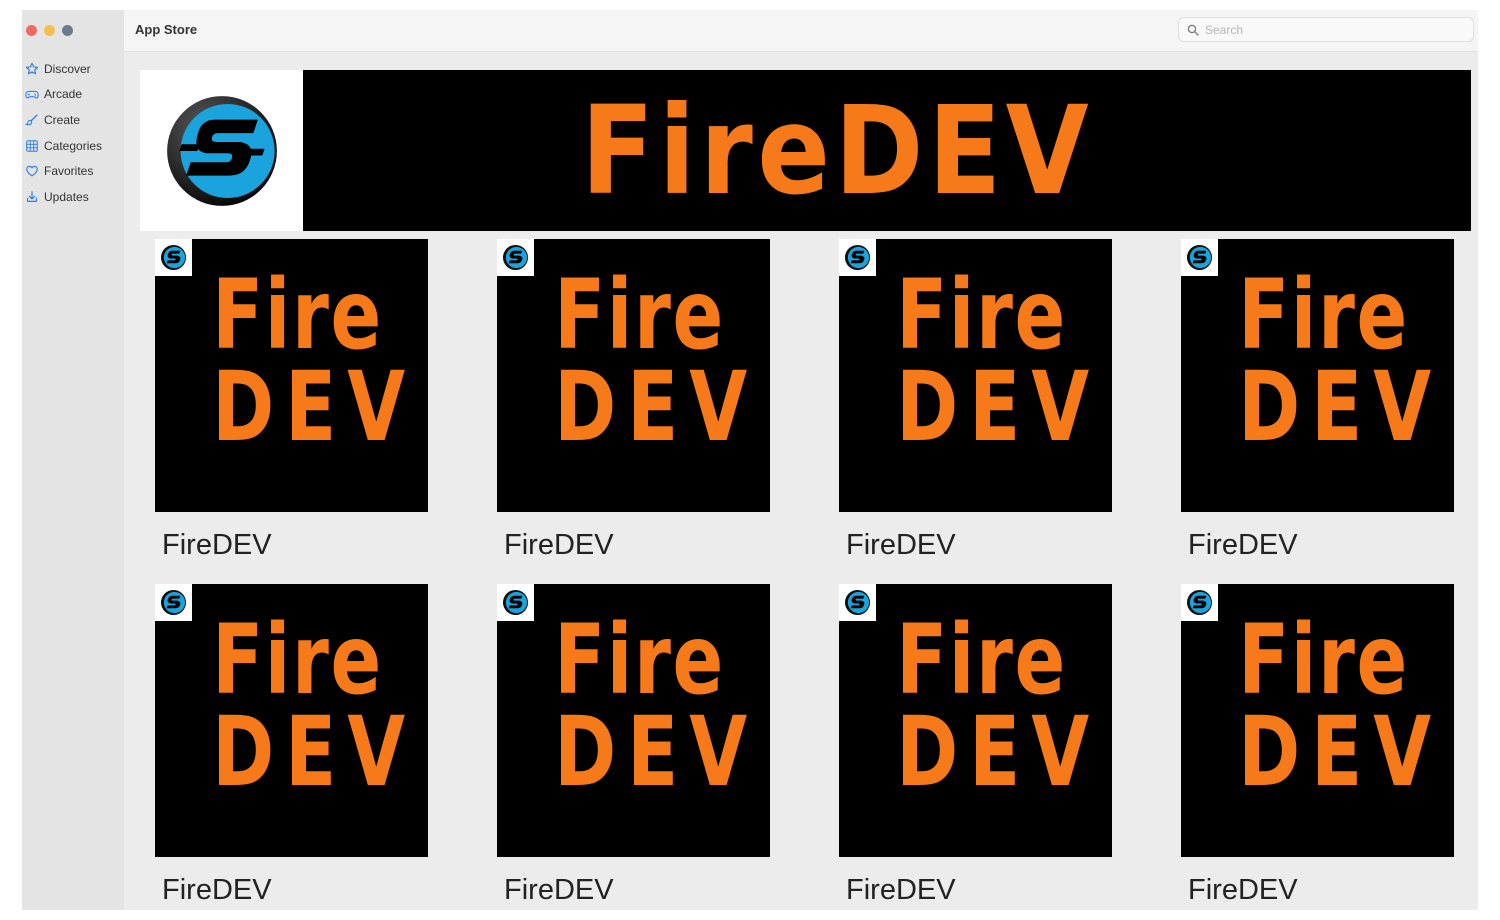 Image resolution: width=1500 pixels, height=920 pixels. What do you see at coordinates (67, 30) in the screenshot?
I see `zoom-window-button` at bounding box center [67, 30].